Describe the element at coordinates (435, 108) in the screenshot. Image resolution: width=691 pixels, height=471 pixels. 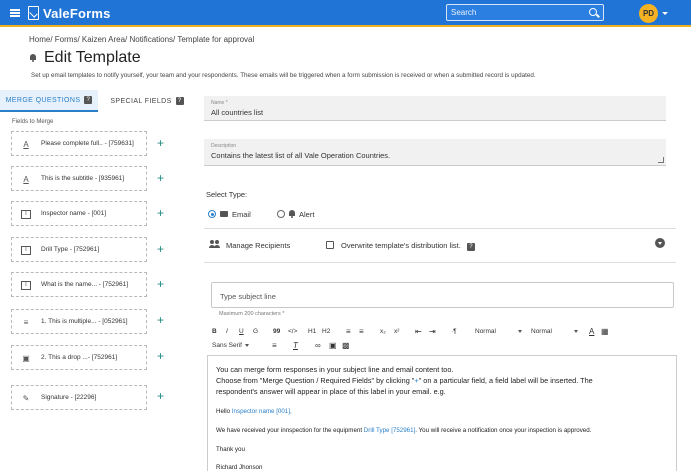
I see `name-field: Name * All countries list` at that location.